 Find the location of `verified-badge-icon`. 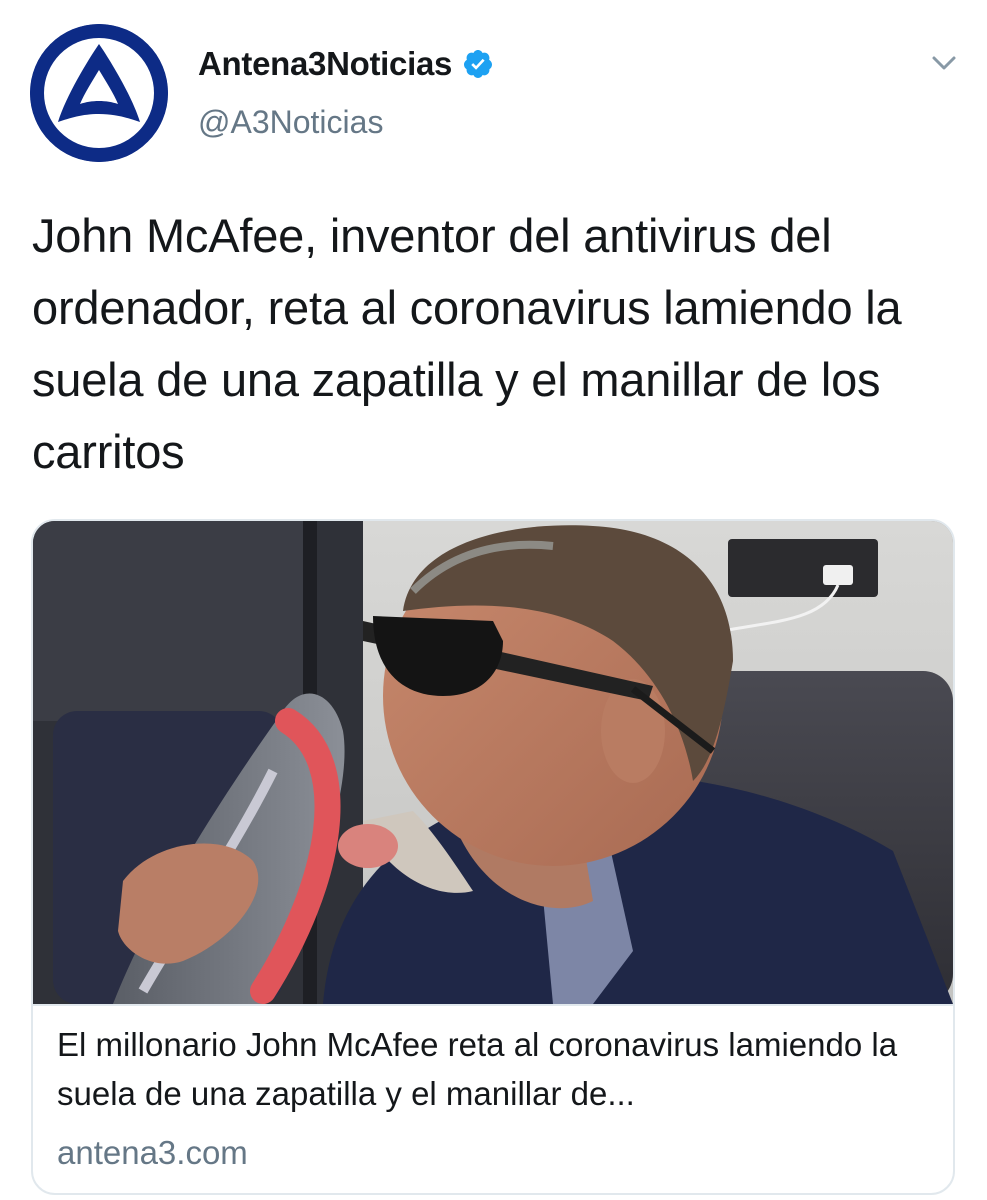

verified-badge-icon is located at coordinates (478, 64).